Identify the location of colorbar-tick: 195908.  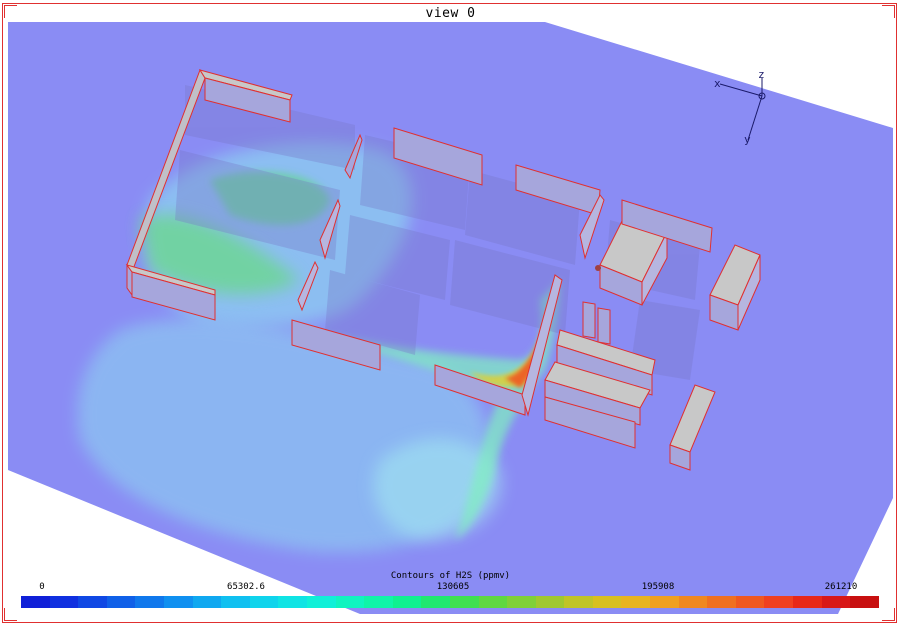
(658, 587).